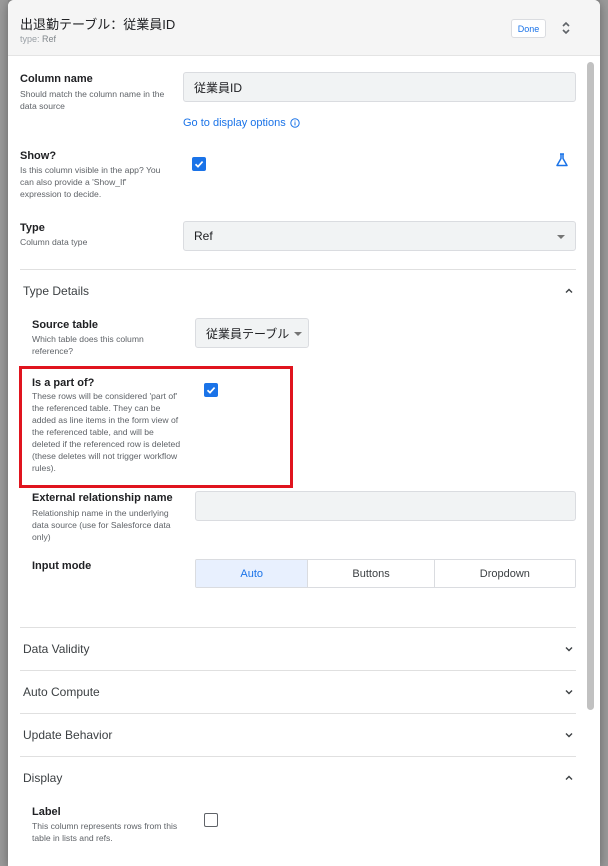  I want to click on show-label: Show?, so click(38, 156).